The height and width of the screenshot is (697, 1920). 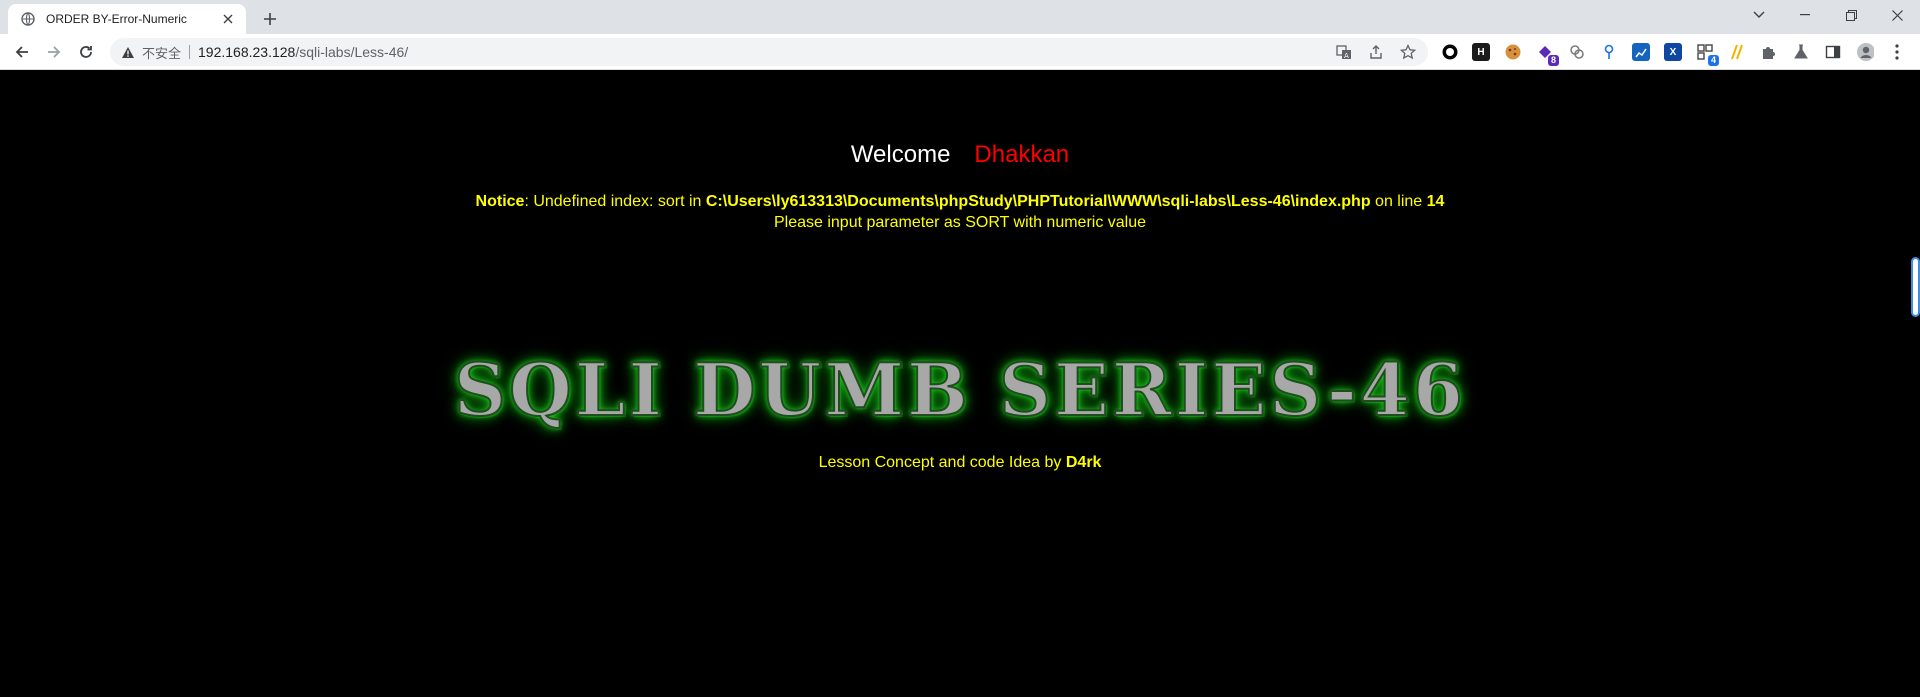 I want to click on reload-button, so click(x=86, y=52).